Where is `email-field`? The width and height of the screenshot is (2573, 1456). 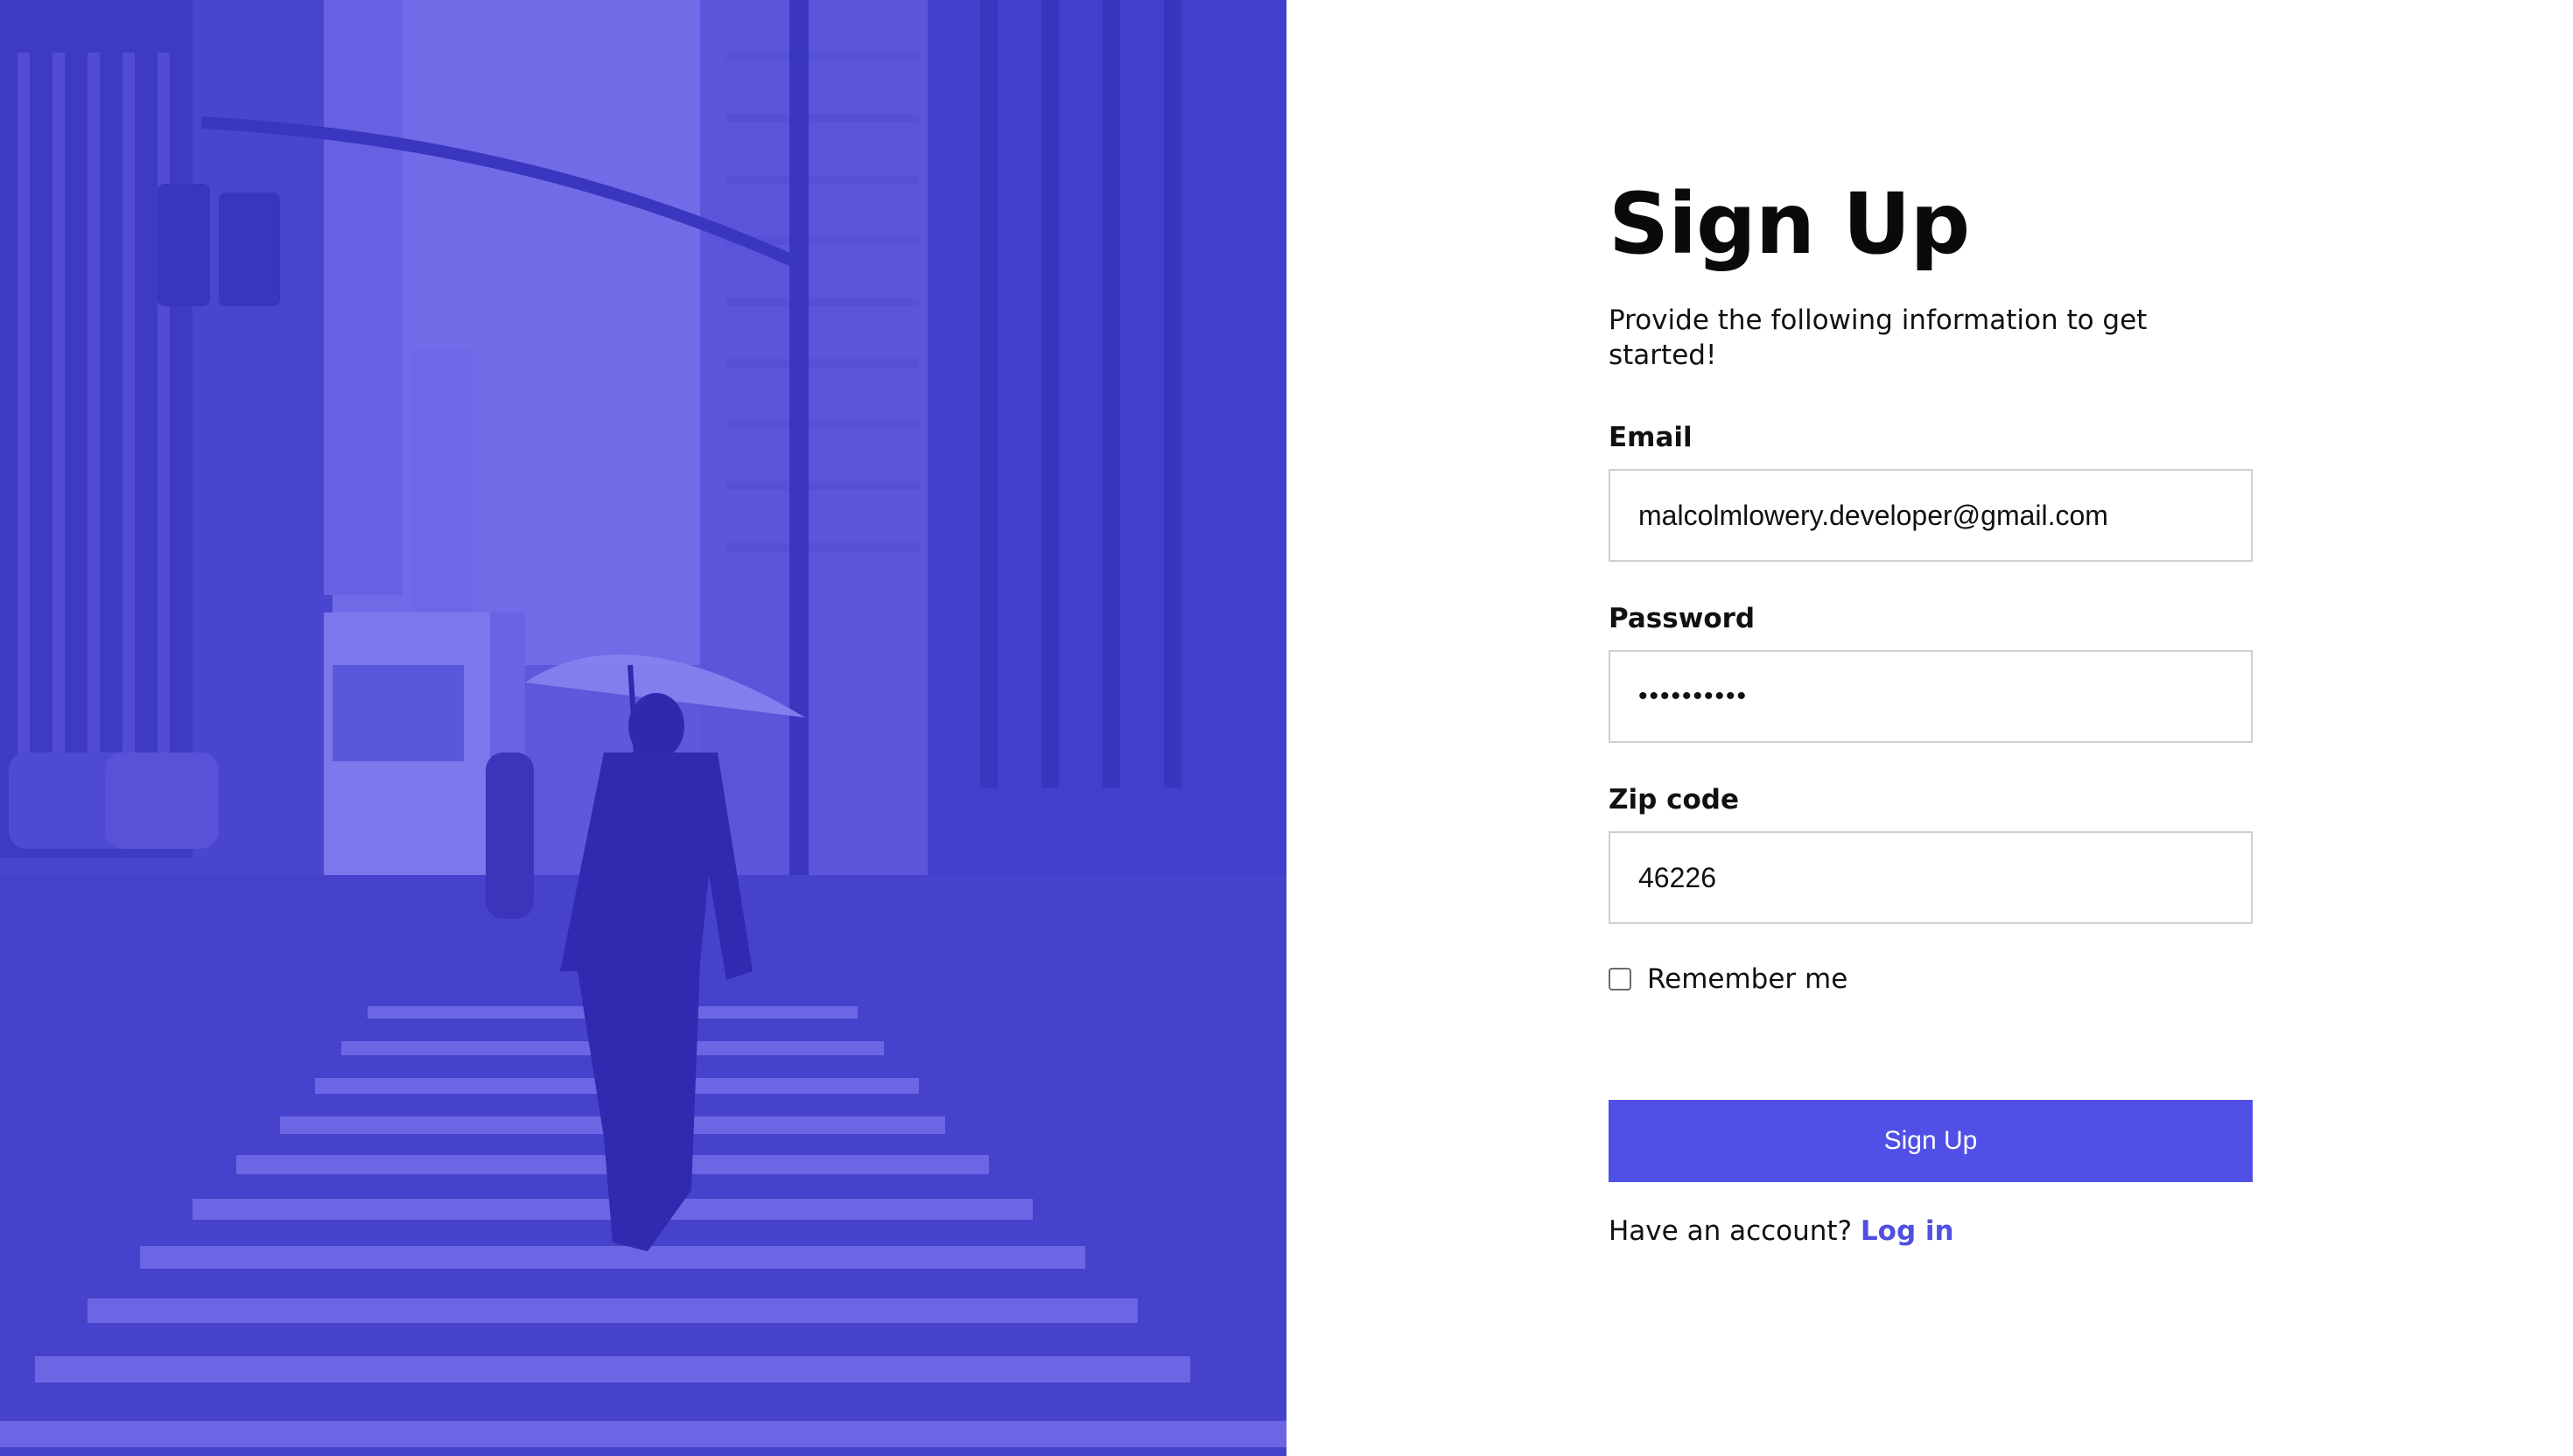
email-field is located at coordinates (1931, 515).